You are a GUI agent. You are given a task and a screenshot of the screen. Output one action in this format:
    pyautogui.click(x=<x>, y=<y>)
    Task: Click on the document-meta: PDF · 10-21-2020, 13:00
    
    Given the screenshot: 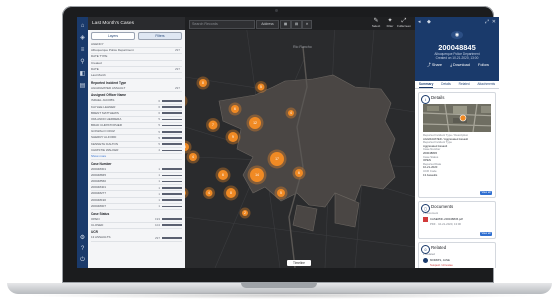 What is the action you would take?
    pyautogui.click(x=445, y=223)
    